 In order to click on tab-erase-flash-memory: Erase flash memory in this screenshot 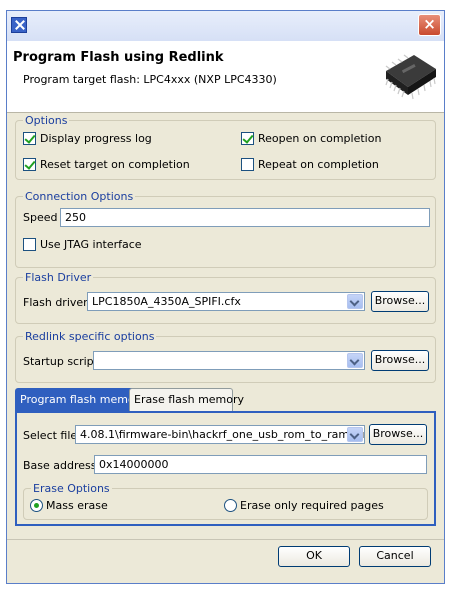, I will do `click(186, 399)`.